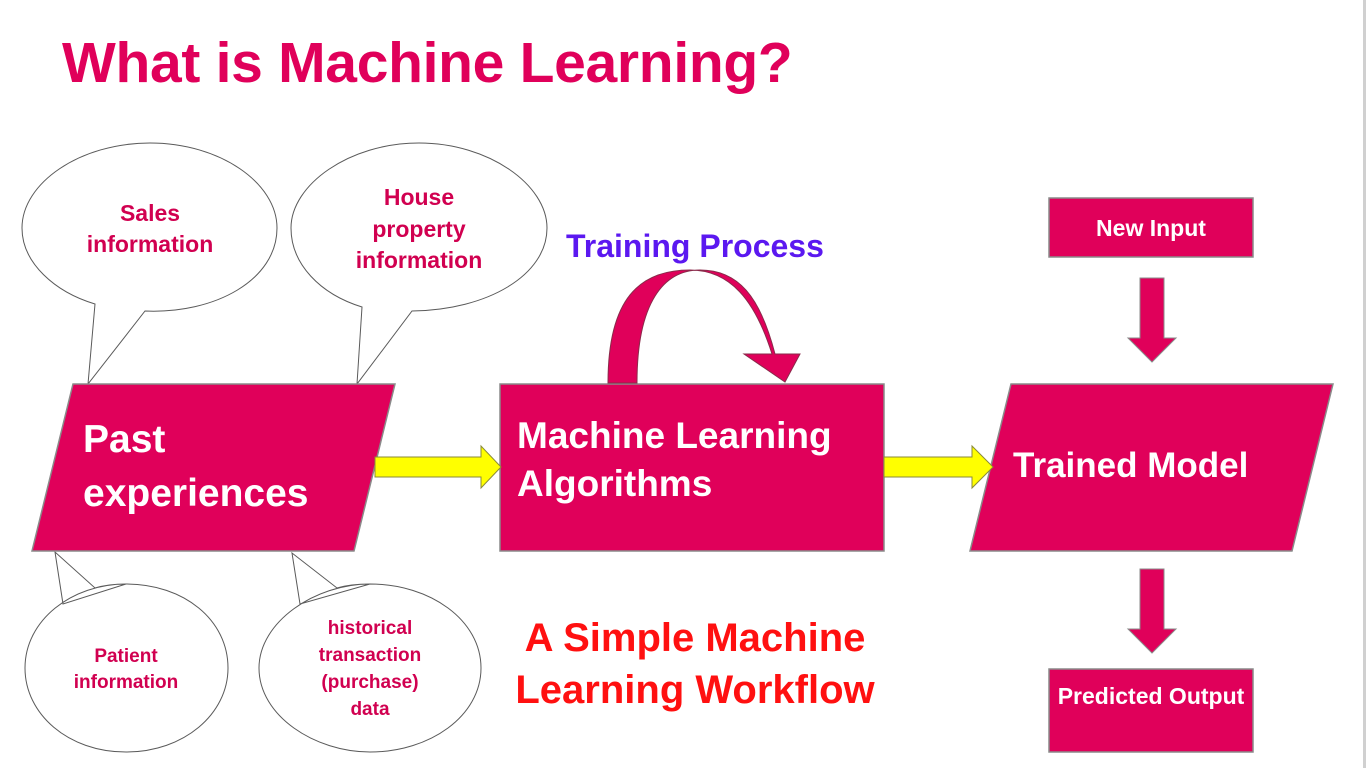 Image resolution: width=1366 pixels, height=768 pixels. Describe the element at coordinates (150, 228) in the screenshot. I see `bubble-sales-label: Sales information` at that location.